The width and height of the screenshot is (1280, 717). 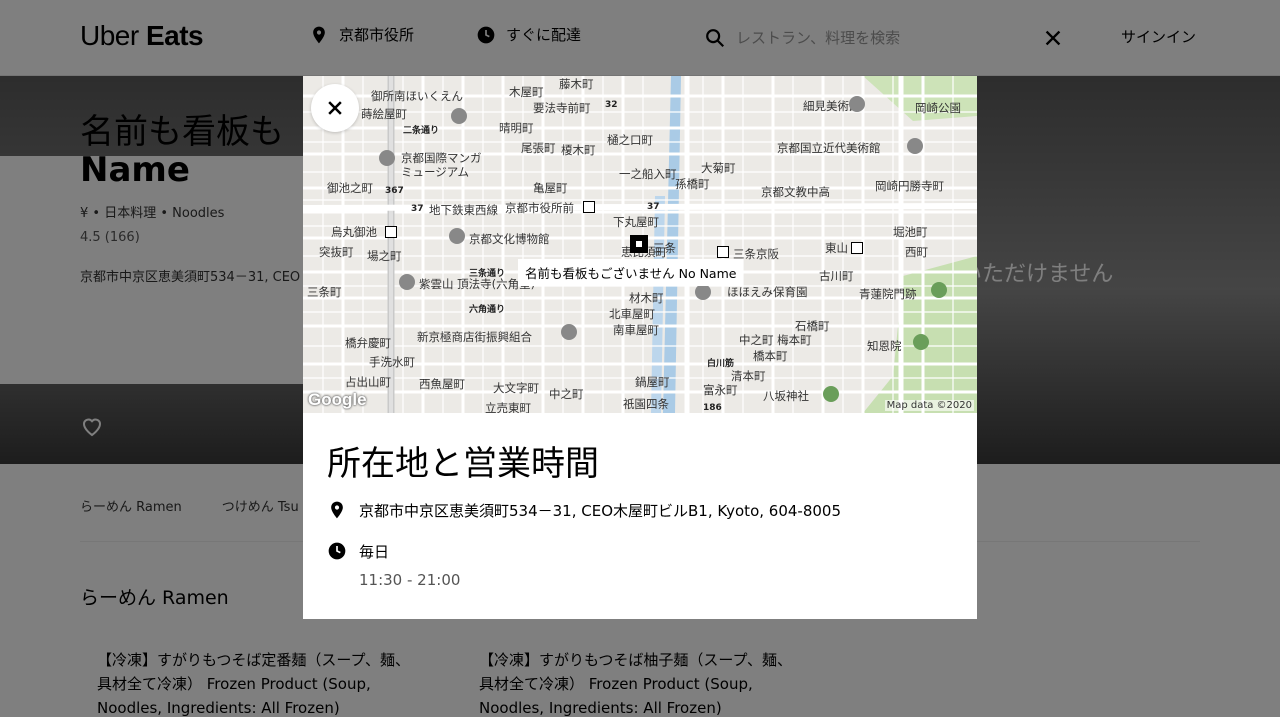 What do you see at coordinates (538, 148) in the screenshot?
I see `map-place-label: 尾張町` at bounding box center [538, 148].